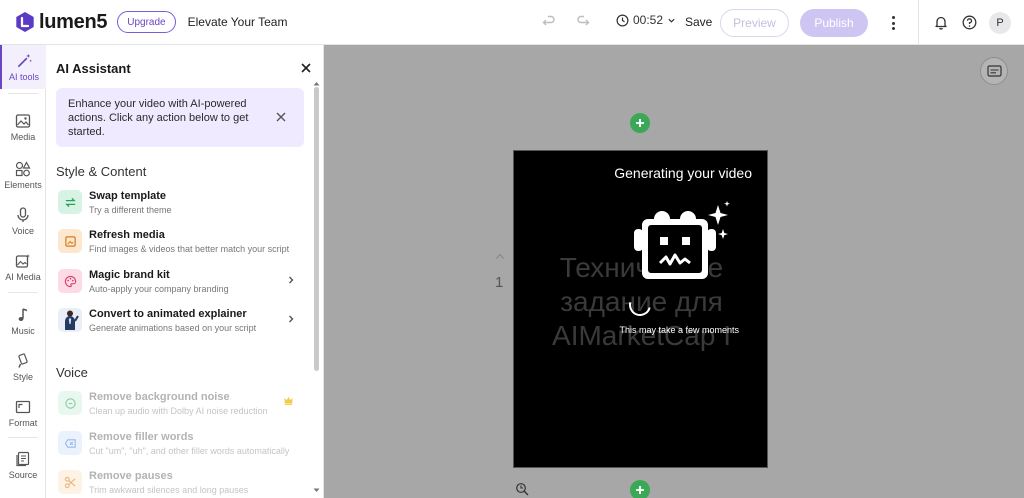 The width and height of the screenshot is (1024, 498). What do you see at coordinates (23, 77) in the screenshot?
I see `rail-item-label: AI tools` at bounding box center [23, 77].